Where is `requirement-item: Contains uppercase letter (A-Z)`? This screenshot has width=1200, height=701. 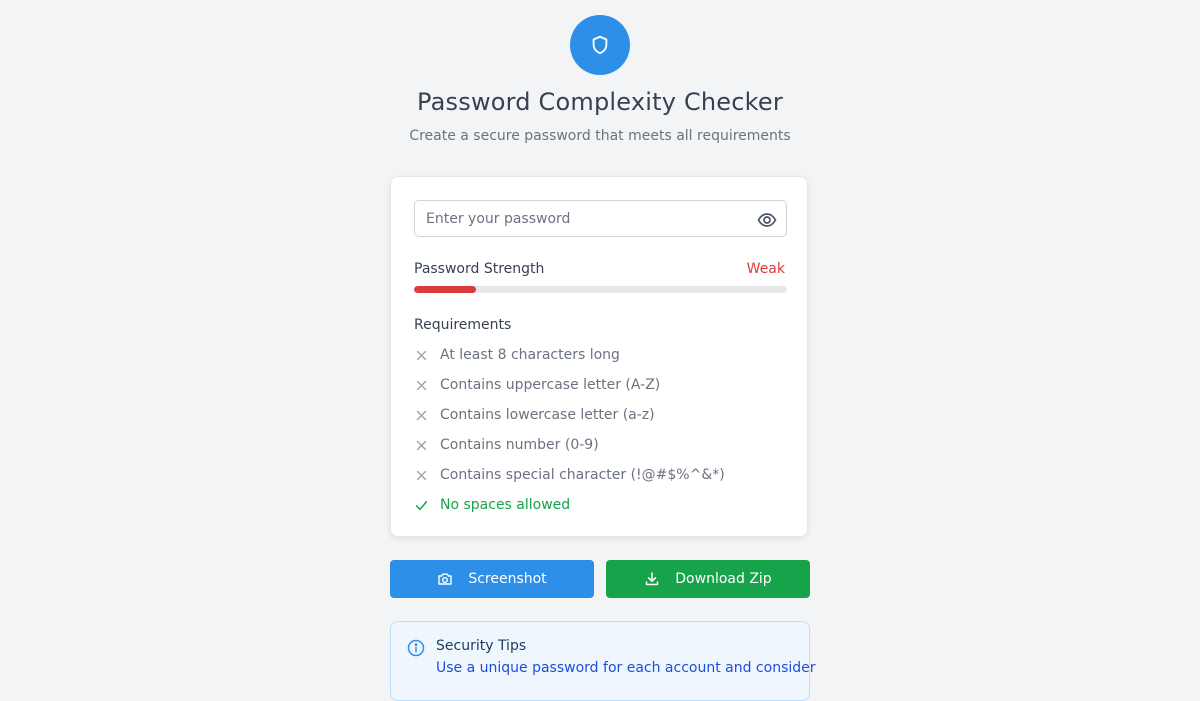 requirement-item: Contains uppercase letter (A-Z) is located at coordinates (569, 385).